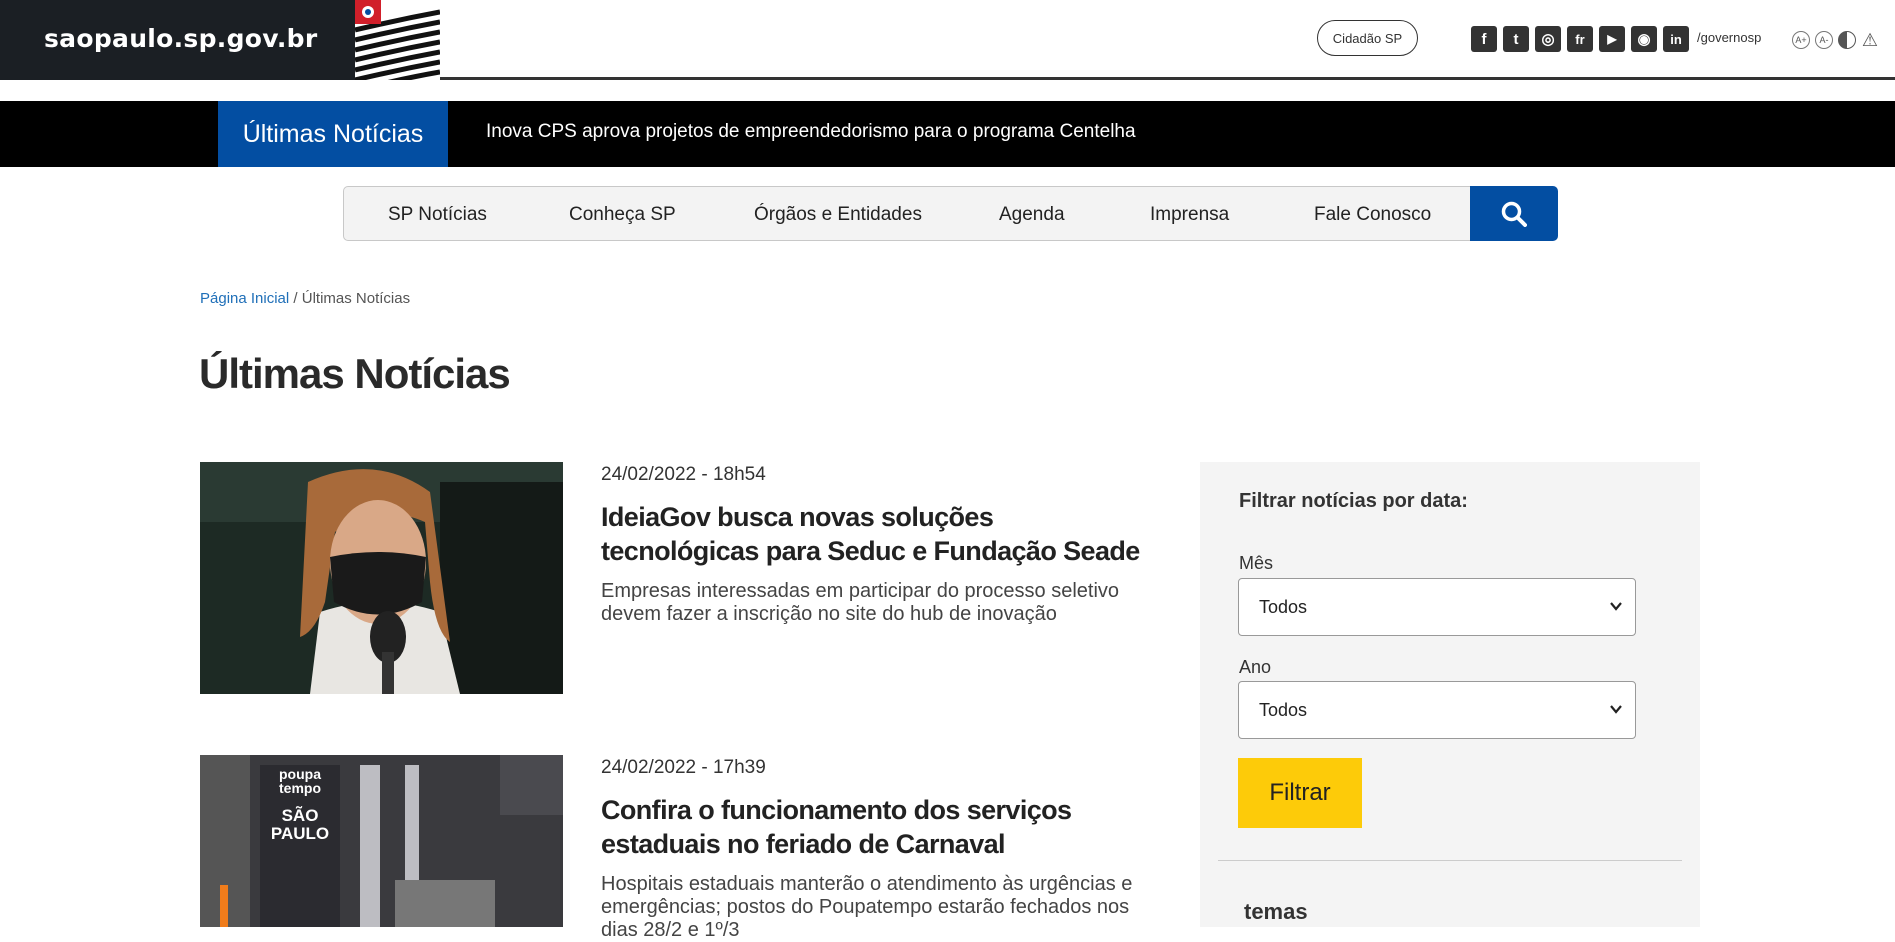 Image resolution: width=1895 pixels, height=942 pixels. What do you see at coordinates (1516, 39) in the screenshot?
I see `twitter-icon: t` at bounding box center [1516, 39].